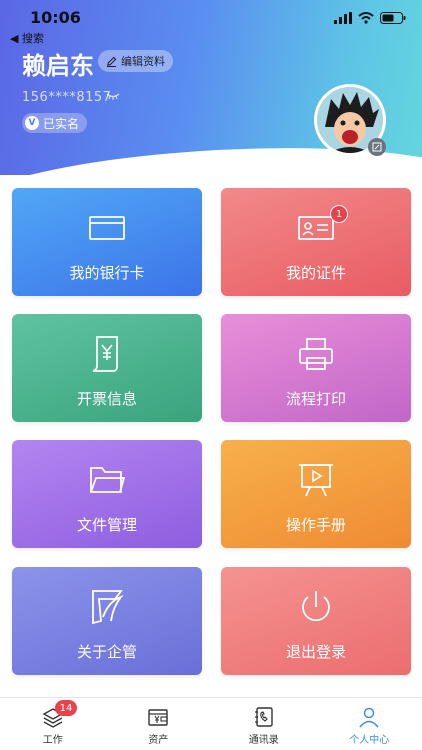 This screenshot has width=422, height=750. I want to click on user-manual-tile: 操作手册, so click(316, 494).